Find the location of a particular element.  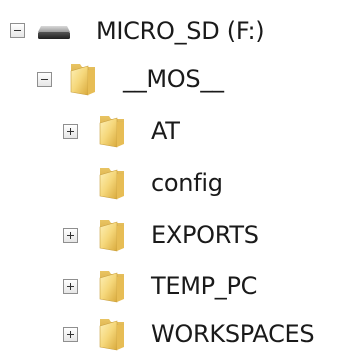

tree-item-mos: __MOS__ is located at coordinates (171, 79).